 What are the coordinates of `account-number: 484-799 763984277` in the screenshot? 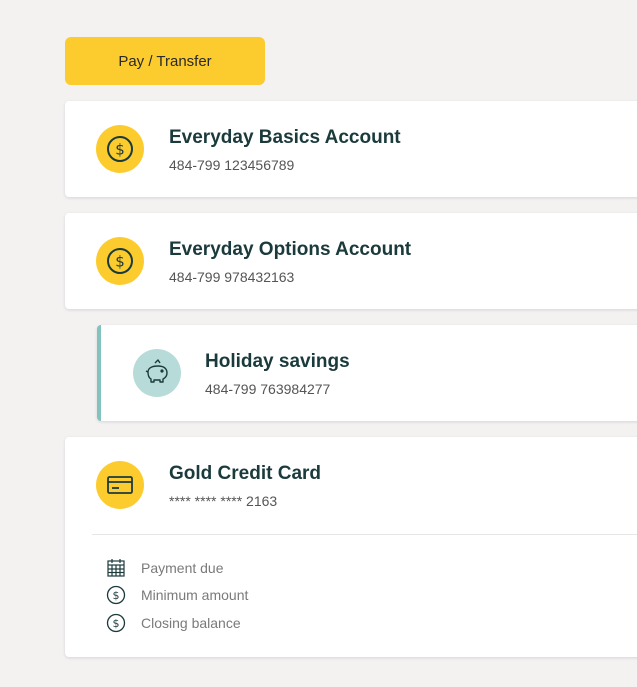 It's located at (268, 389).